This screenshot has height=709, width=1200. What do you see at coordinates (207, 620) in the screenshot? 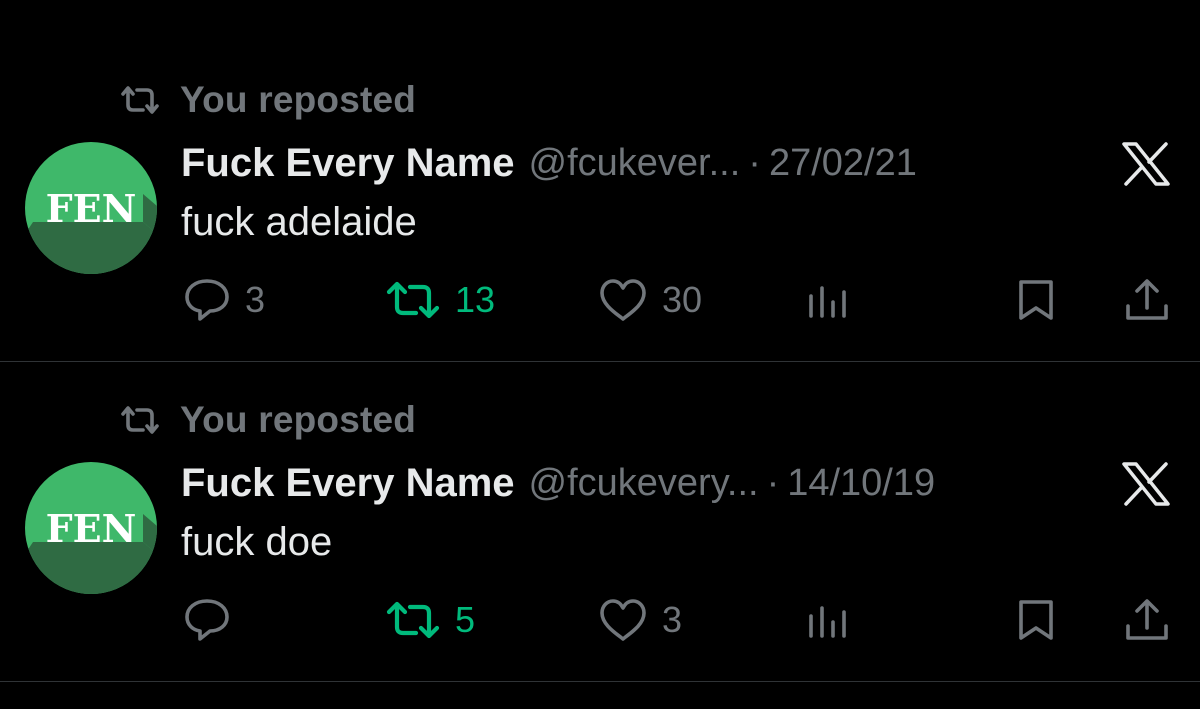
I see `reply-icon` at bounding box center [207, 620].